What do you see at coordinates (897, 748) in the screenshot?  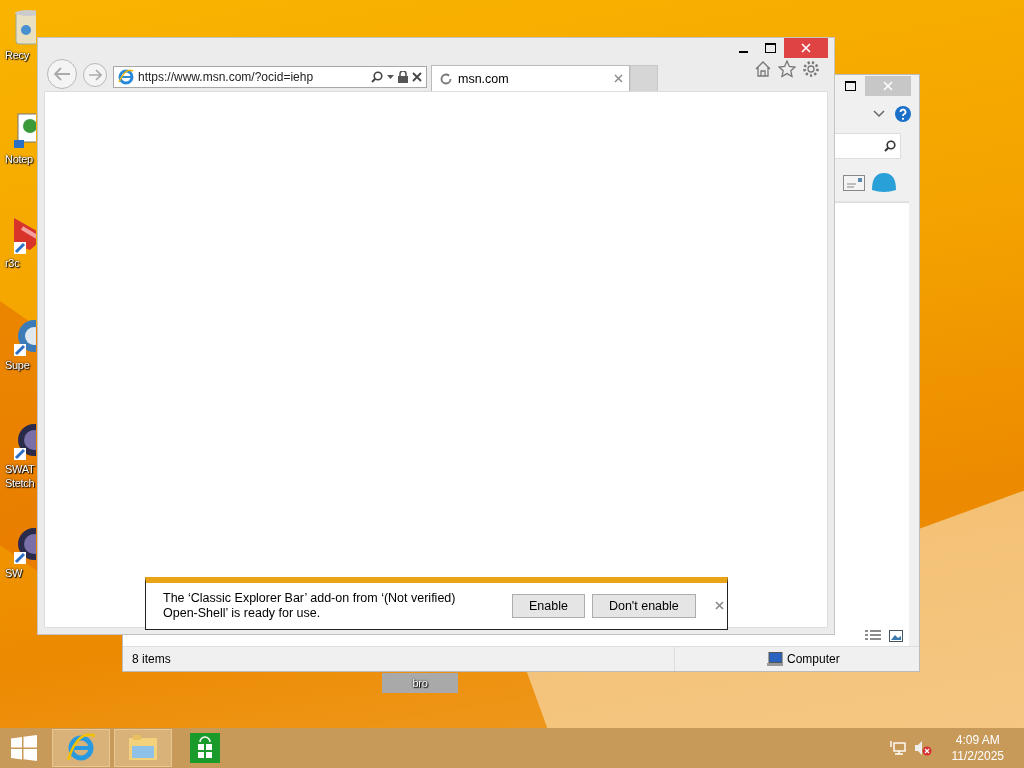 I see `network-icon` at bounding box center [897, 748].